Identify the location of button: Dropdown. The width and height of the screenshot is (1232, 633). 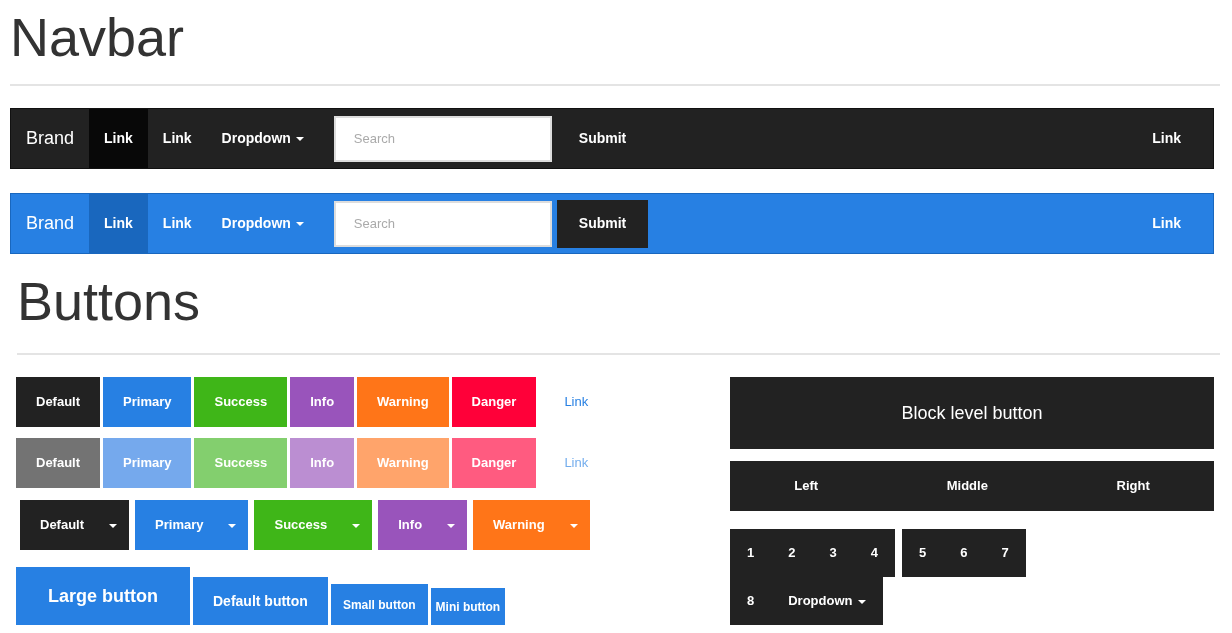
(827, 601).